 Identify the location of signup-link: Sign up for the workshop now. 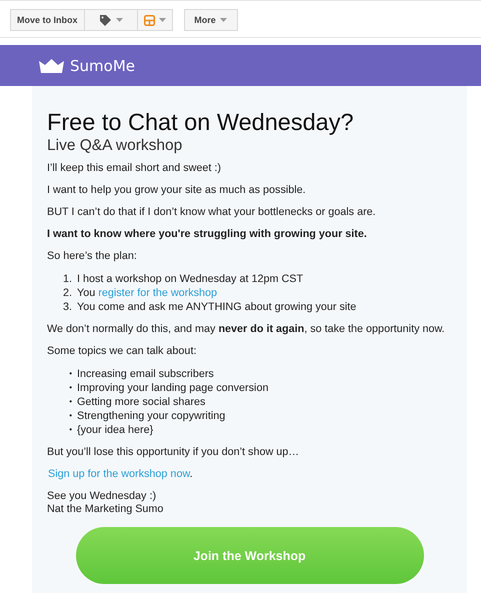
(119, 474).